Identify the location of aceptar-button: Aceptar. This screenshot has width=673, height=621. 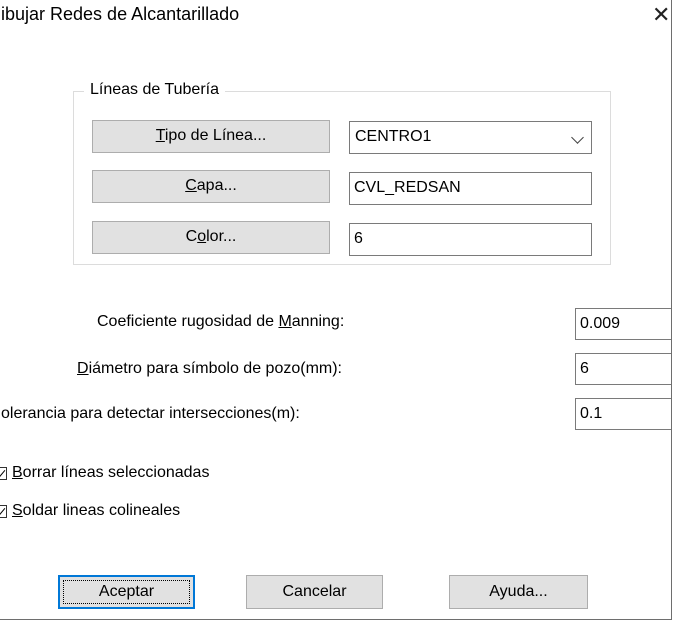
(126, 592).